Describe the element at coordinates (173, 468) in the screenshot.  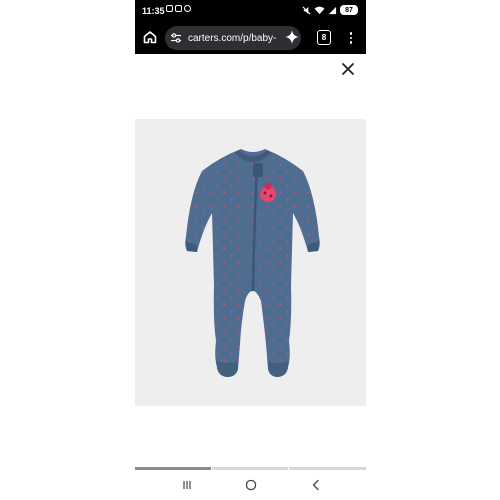
I see `gallery-progress-active` at that location.